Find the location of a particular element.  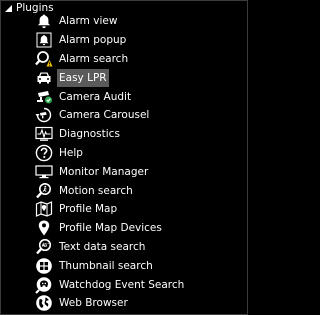

tree-item-label: Easy LPR is located at coordinates (83, 77).